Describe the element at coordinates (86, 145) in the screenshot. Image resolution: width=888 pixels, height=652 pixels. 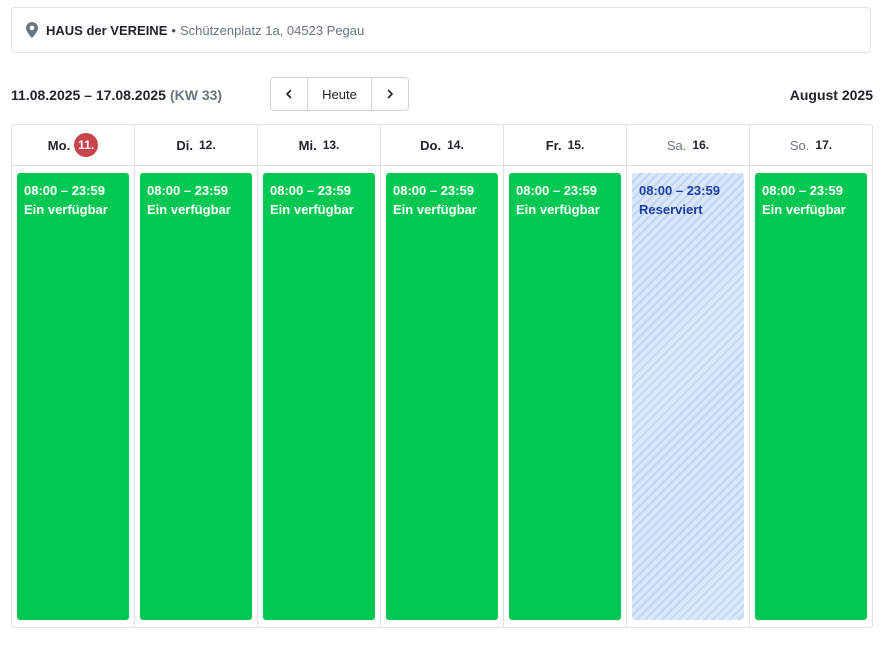
I see `today-date-badge: 11.` at that location.